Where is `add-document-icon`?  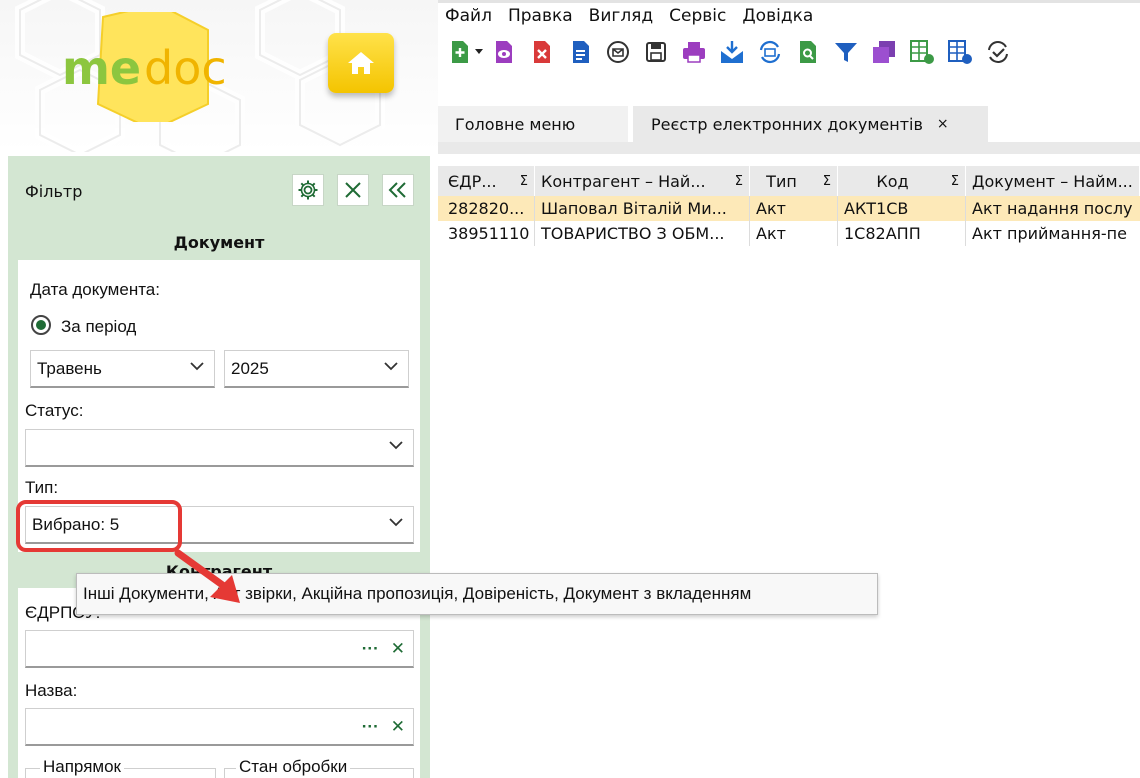
add-document-icon is located at coordinates (459, 52).